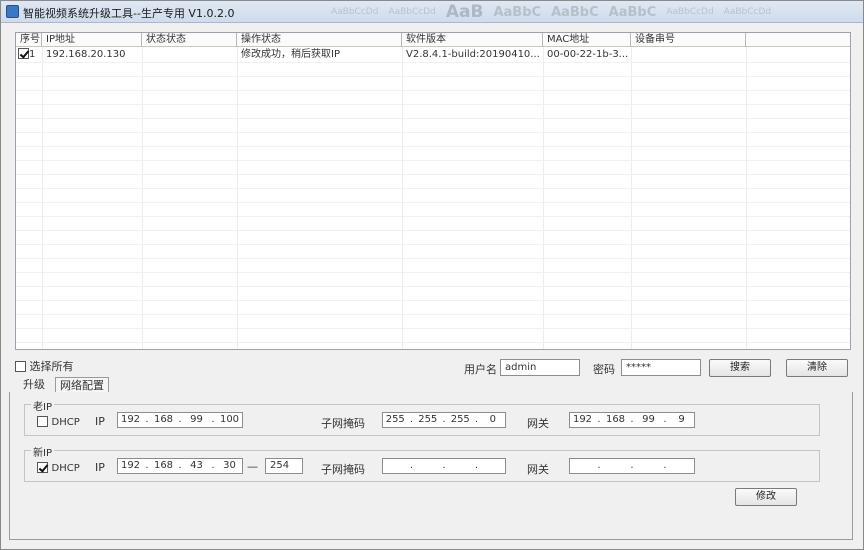 This screenshot has width=864, height=550. Describe the element at coordinates (20, 366) in the screenshot. I see `select-all-checkbox` at that location.